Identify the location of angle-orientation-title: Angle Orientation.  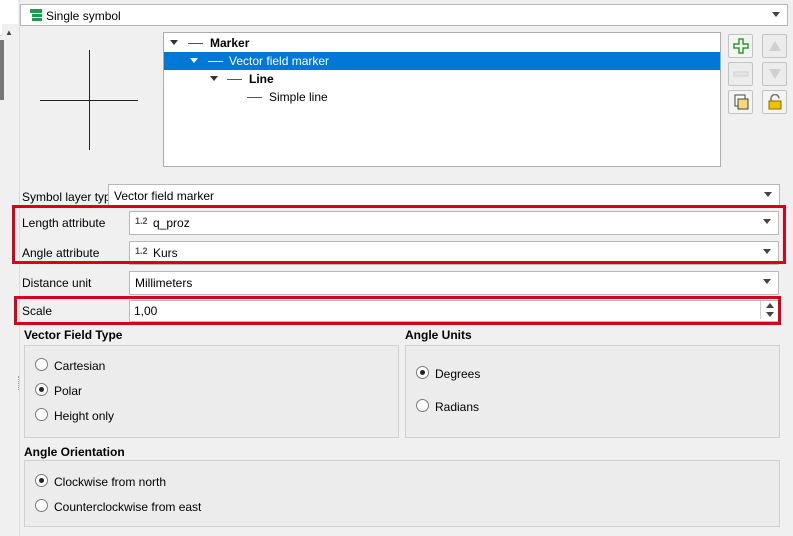
(74, 452).